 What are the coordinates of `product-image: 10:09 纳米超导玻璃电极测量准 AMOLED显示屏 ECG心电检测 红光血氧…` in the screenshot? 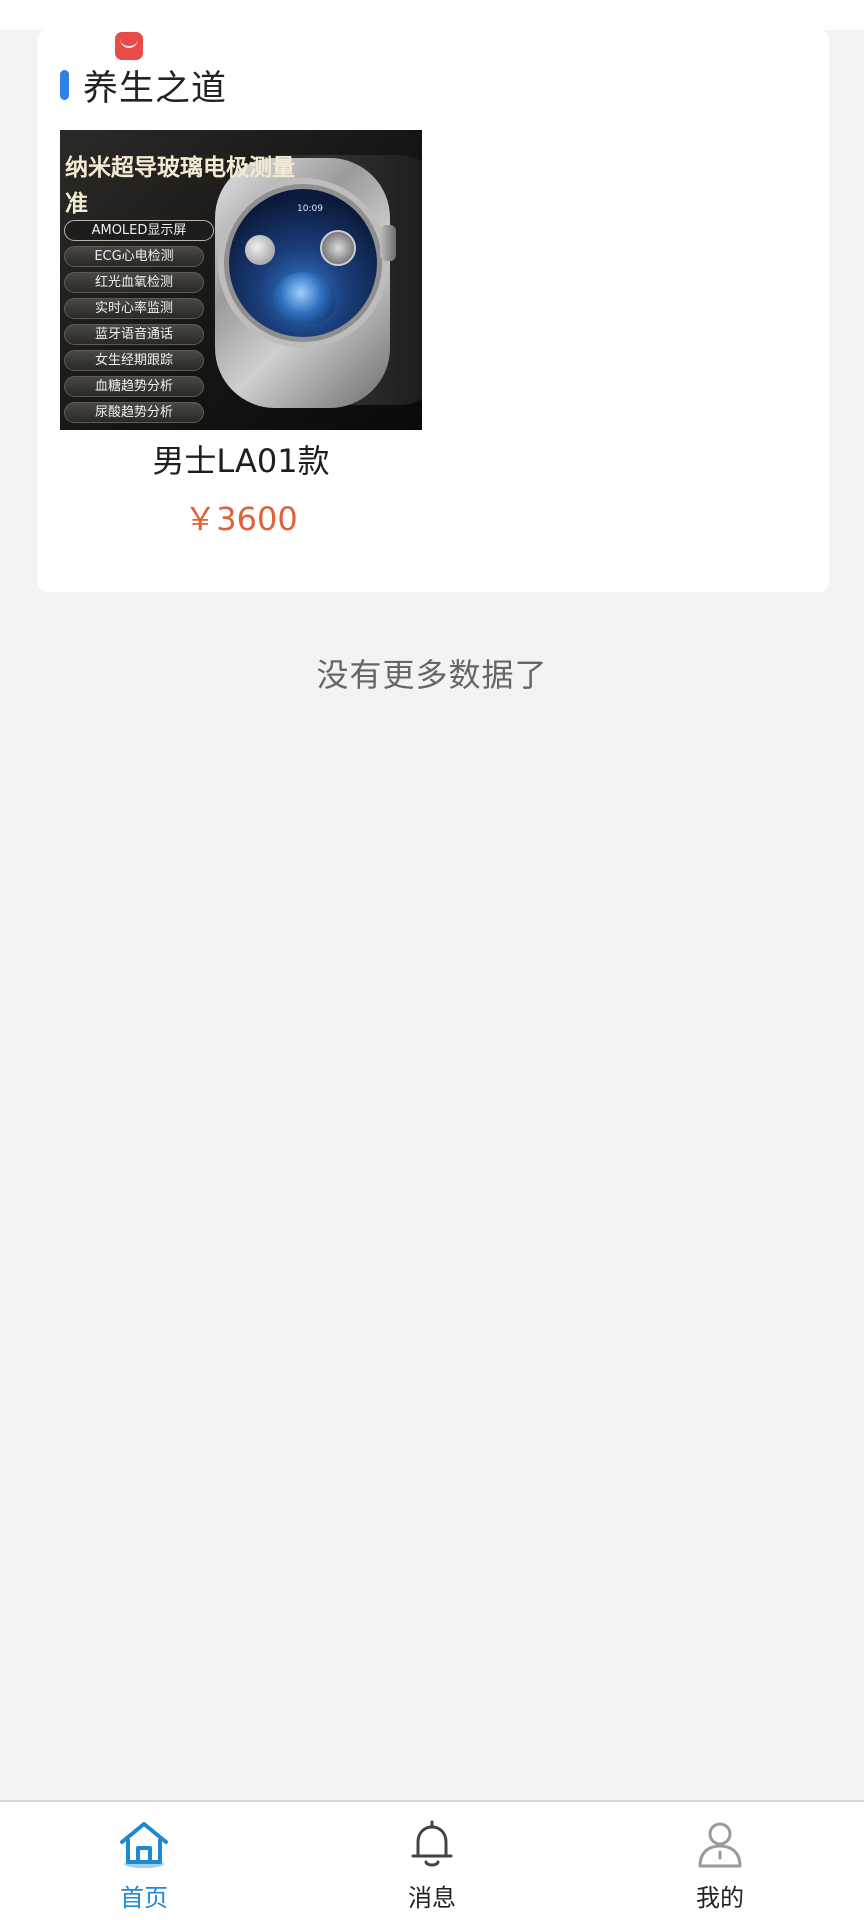 It's located at (241, 280).